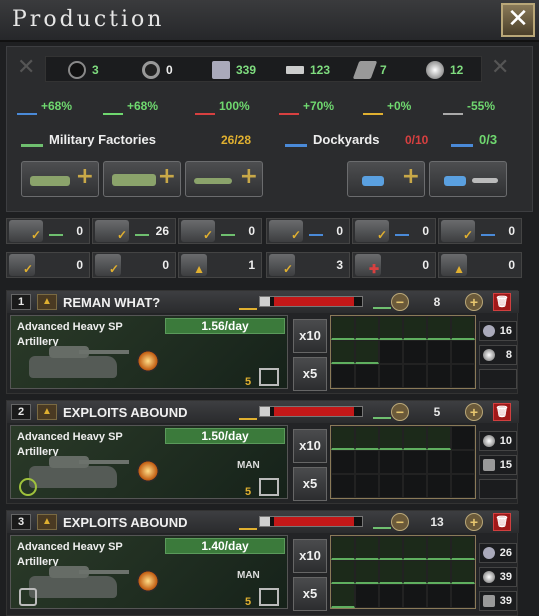 The height and width of the screenshot is (616, 539). I want to click on resource-oil: 3, so click(83, 70).